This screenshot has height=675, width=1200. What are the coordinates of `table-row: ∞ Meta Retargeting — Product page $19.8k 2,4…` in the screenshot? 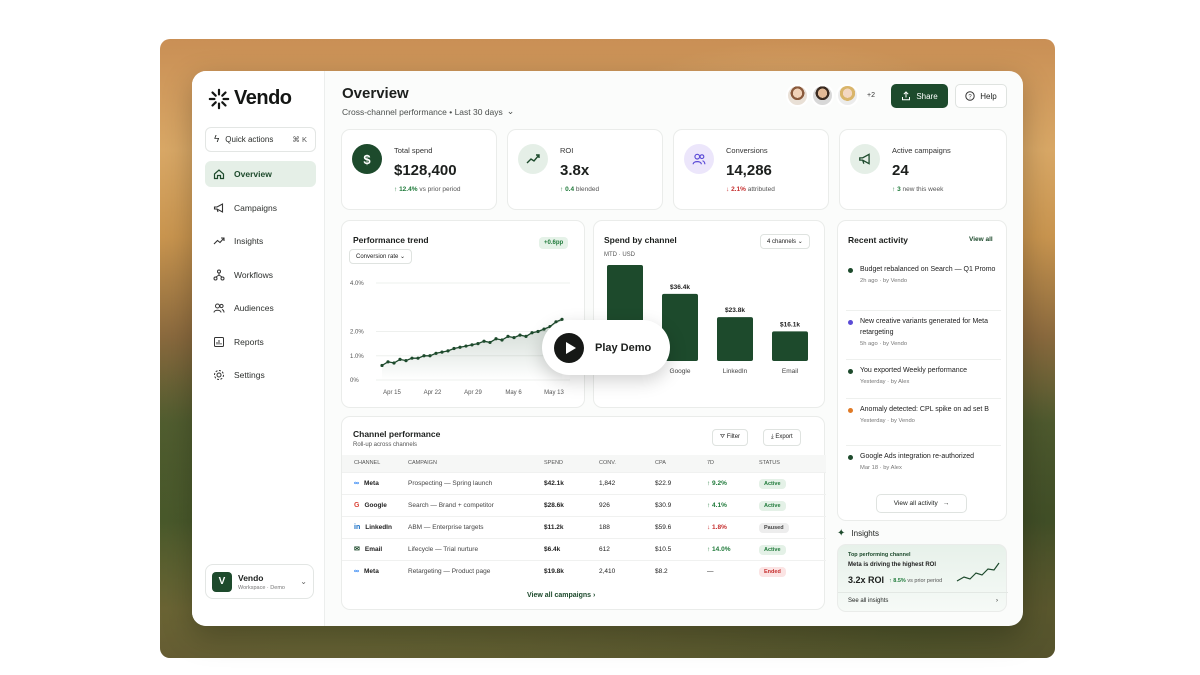 It's located at (584, 570).